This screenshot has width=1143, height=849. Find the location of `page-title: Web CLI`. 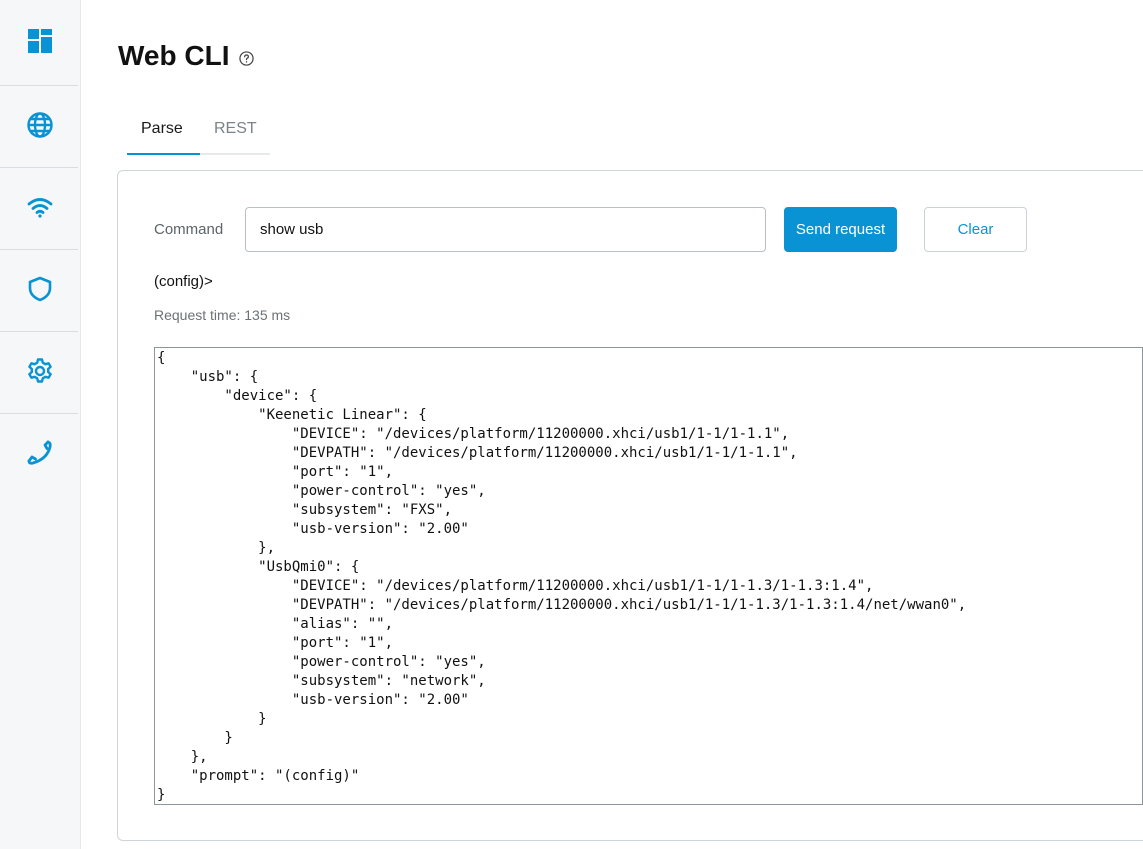

page-title: Web CLI is located at coordinates (174, 55).